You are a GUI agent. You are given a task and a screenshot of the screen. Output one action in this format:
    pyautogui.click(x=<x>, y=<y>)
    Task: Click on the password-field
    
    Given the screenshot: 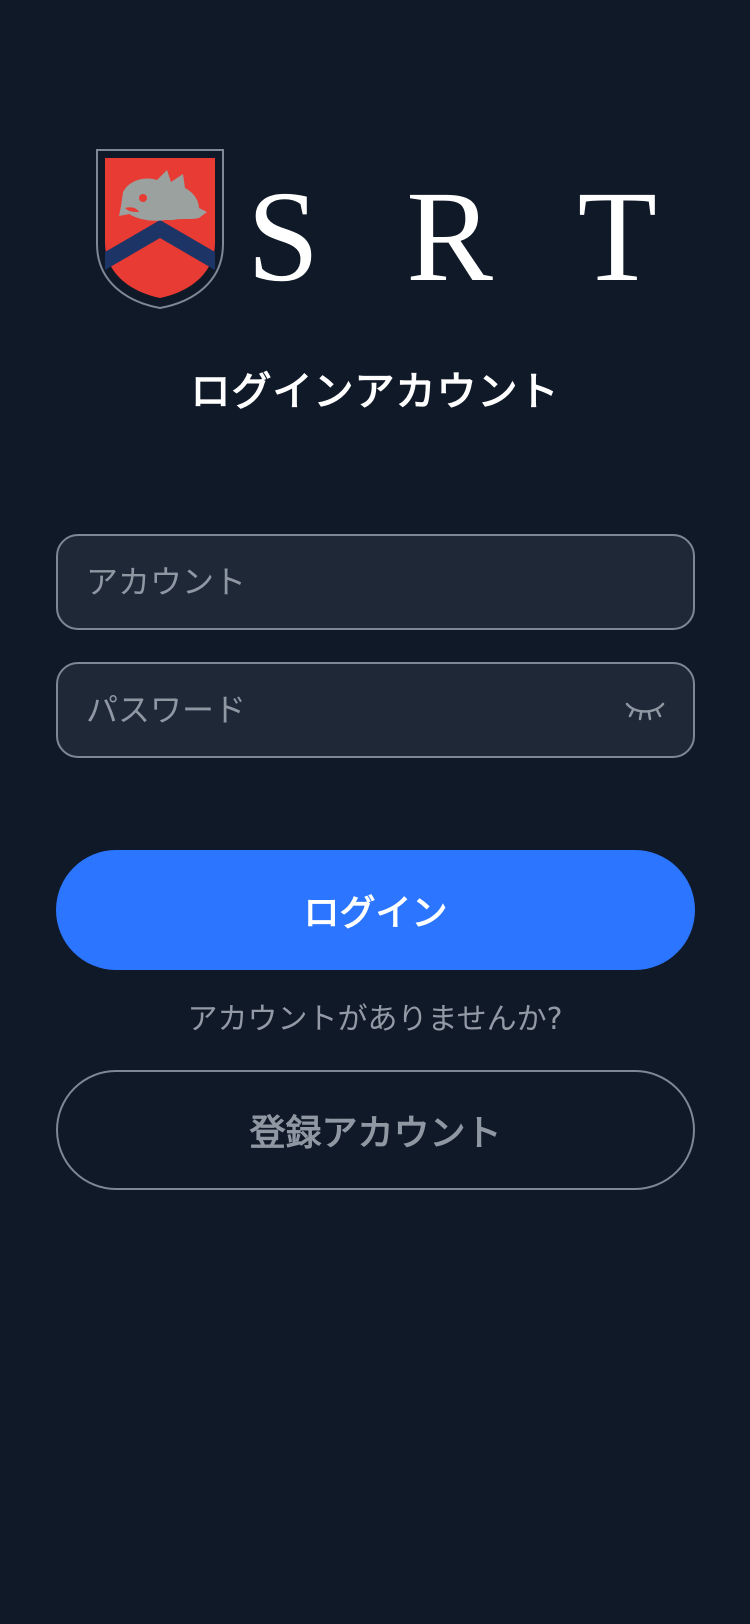 What is the action you would take?
    pyautogui.click(x=375, y=710)
    